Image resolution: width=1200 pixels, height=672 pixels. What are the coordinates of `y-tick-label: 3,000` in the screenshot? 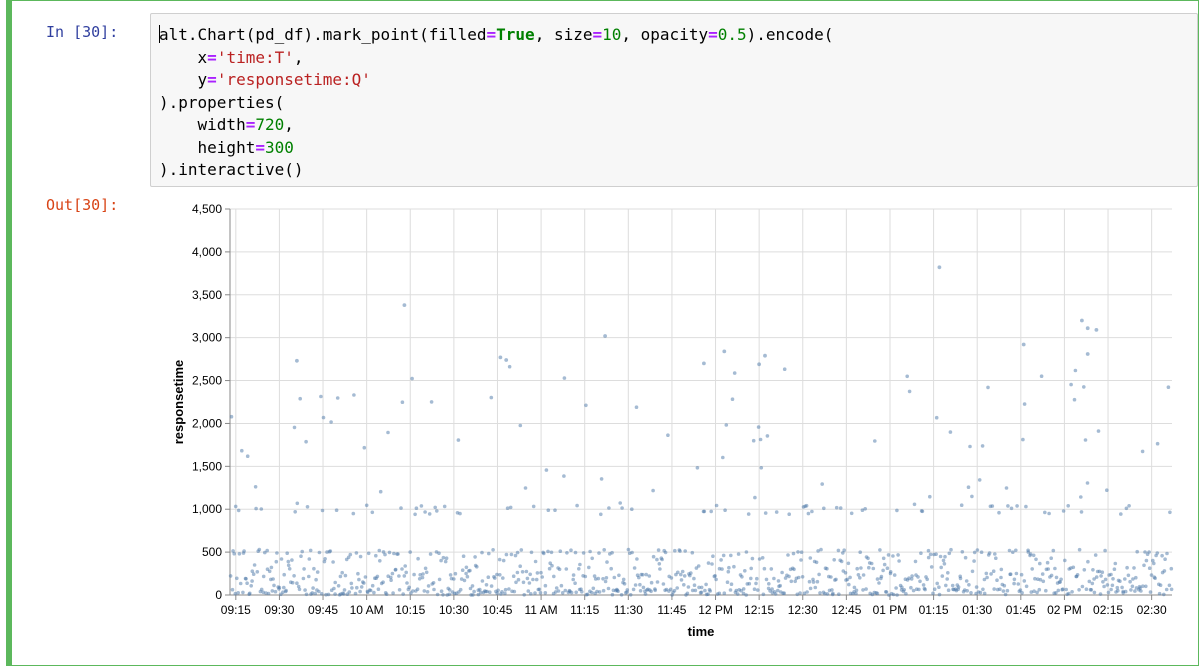 It's located at (207, 338).